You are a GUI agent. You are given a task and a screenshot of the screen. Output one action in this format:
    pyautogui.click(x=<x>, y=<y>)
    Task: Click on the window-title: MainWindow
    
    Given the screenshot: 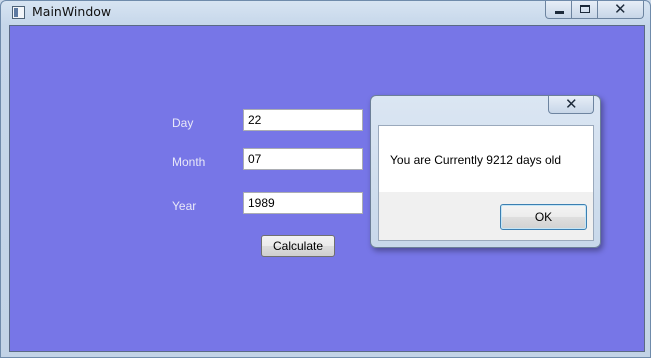 What is the action you would take?
    pyautogui.click(x=72, y=11)
    